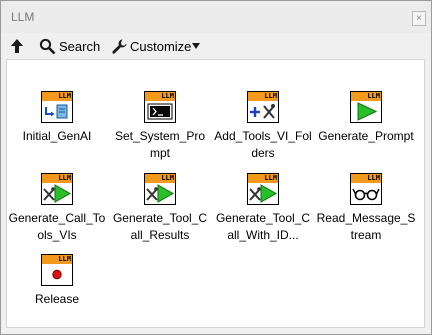 This screenshot has height=335, width=432. I want to click on up-button, so click(17, 46).